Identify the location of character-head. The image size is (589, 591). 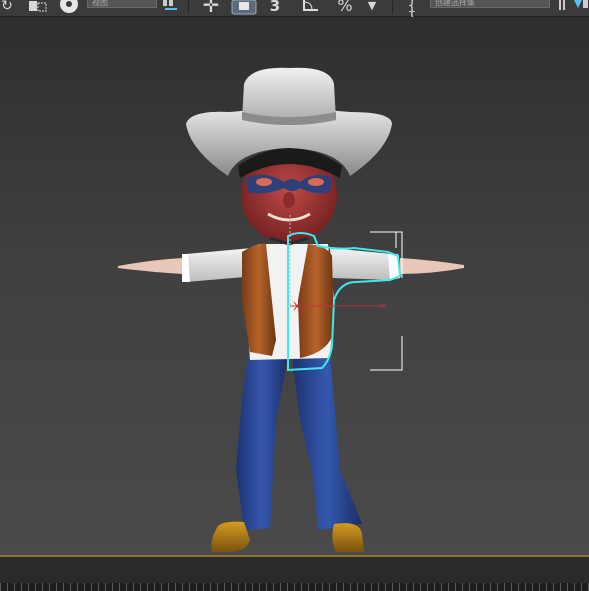
(290, 196).